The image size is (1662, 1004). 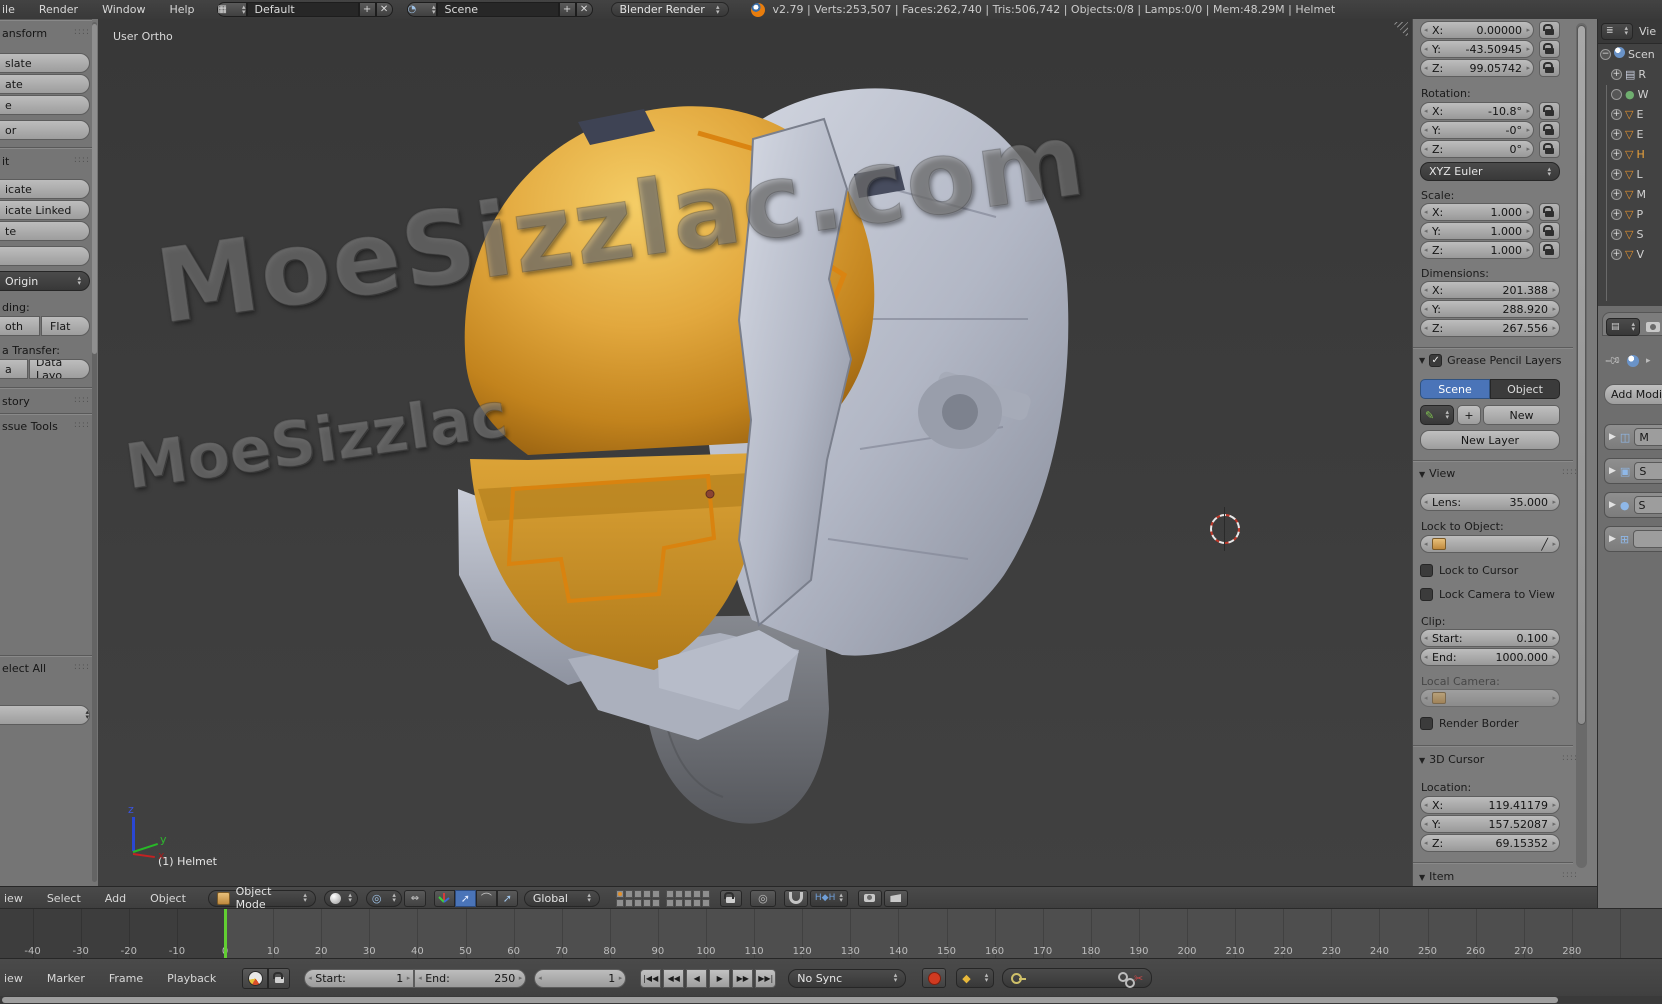 I want to click on outliner-item: ● W, so click(x=1636, y=94).